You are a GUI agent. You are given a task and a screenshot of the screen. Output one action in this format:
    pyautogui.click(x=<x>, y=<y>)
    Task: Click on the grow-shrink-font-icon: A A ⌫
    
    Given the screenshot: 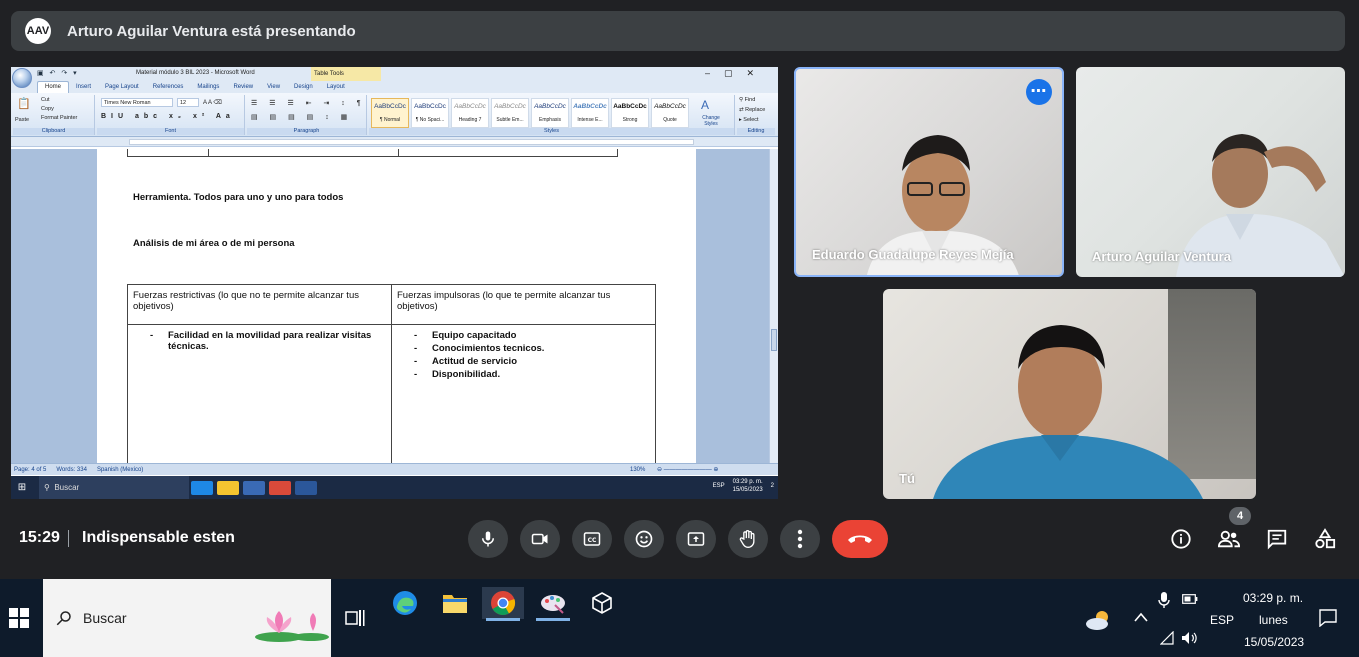 What is the action you would take?
    pyautogui.click(x=212, y=102)
    